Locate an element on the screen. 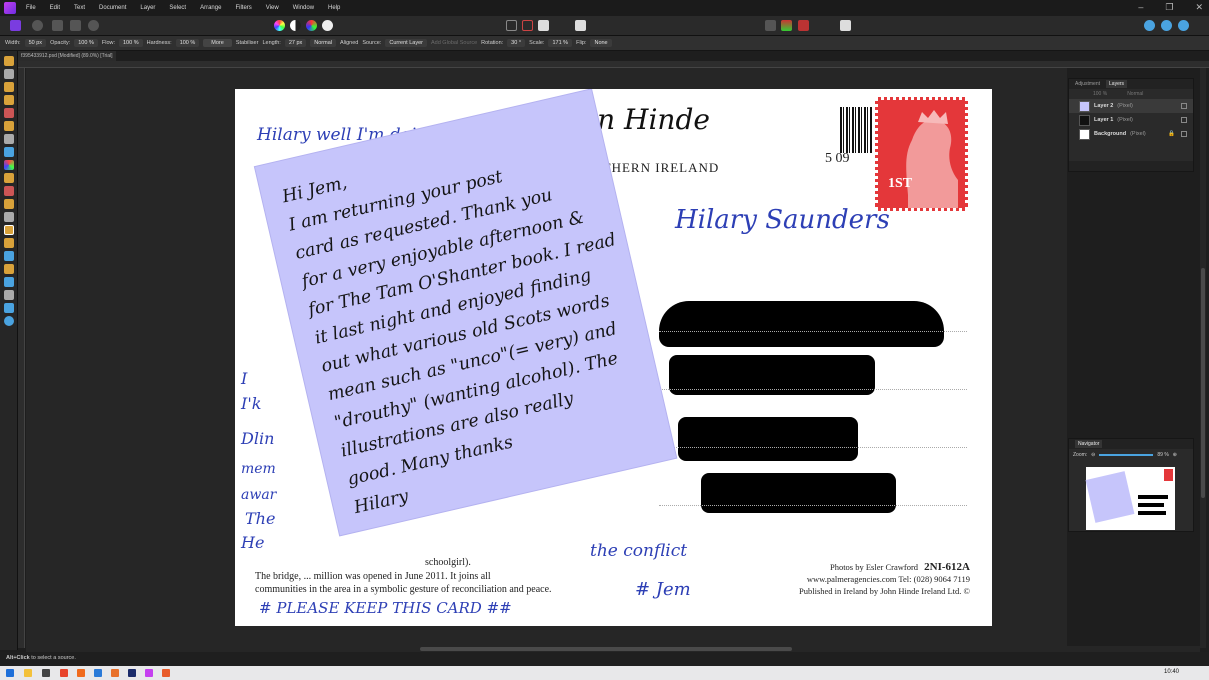 The image size is (1209, 680). blur-brush-icon is located at coordinates (9, 256).